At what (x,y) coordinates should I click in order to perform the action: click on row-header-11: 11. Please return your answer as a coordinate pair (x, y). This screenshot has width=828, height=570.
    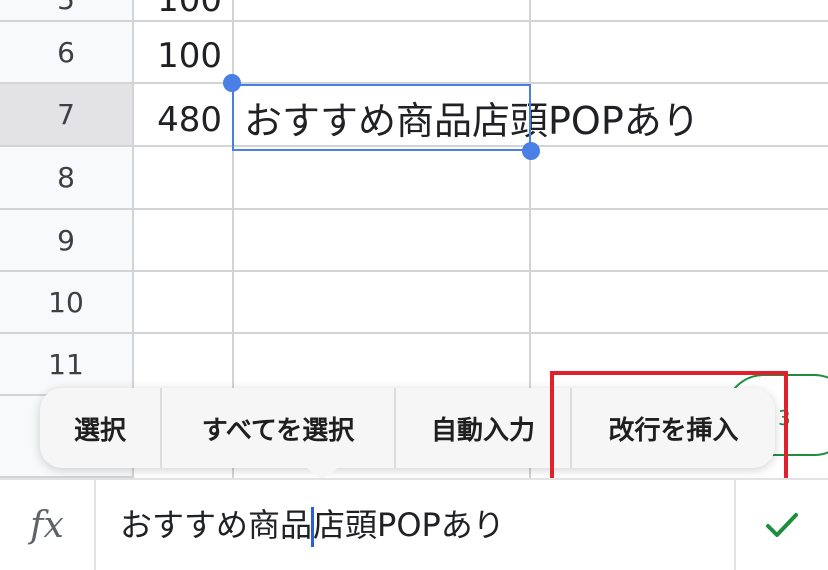
    Looking at the image, I should click on (66, 365).